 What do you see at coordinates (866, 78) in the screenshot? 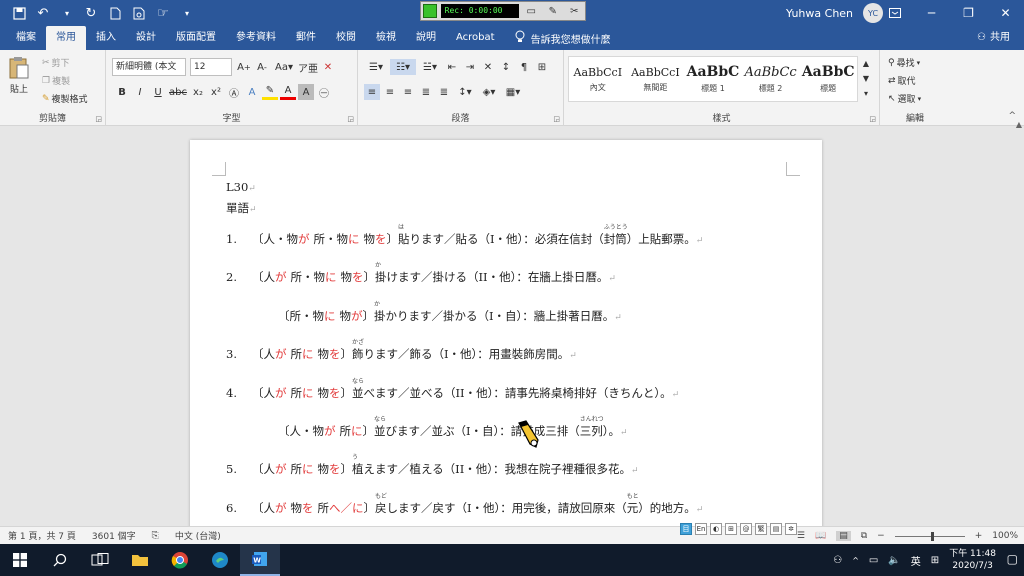
I see `chevron-down-icon: ▼` at bounding box center [866, 78].